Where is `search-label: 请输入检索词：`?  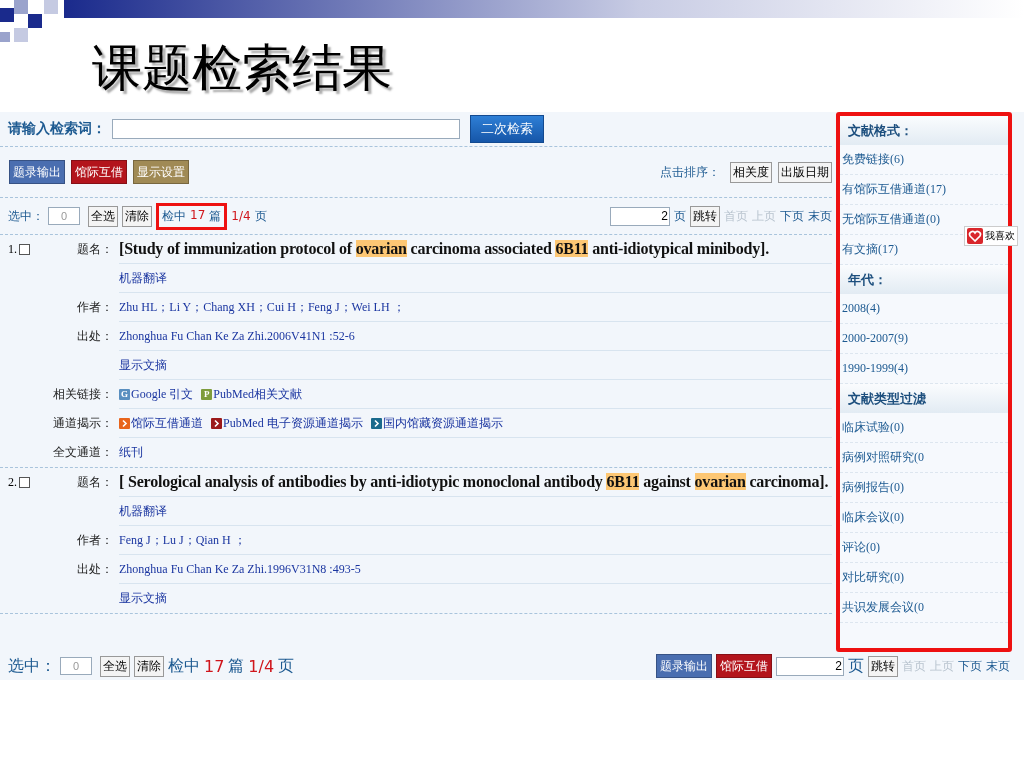
search-label: 请输入检索词： is located at coordinates (57, 129).